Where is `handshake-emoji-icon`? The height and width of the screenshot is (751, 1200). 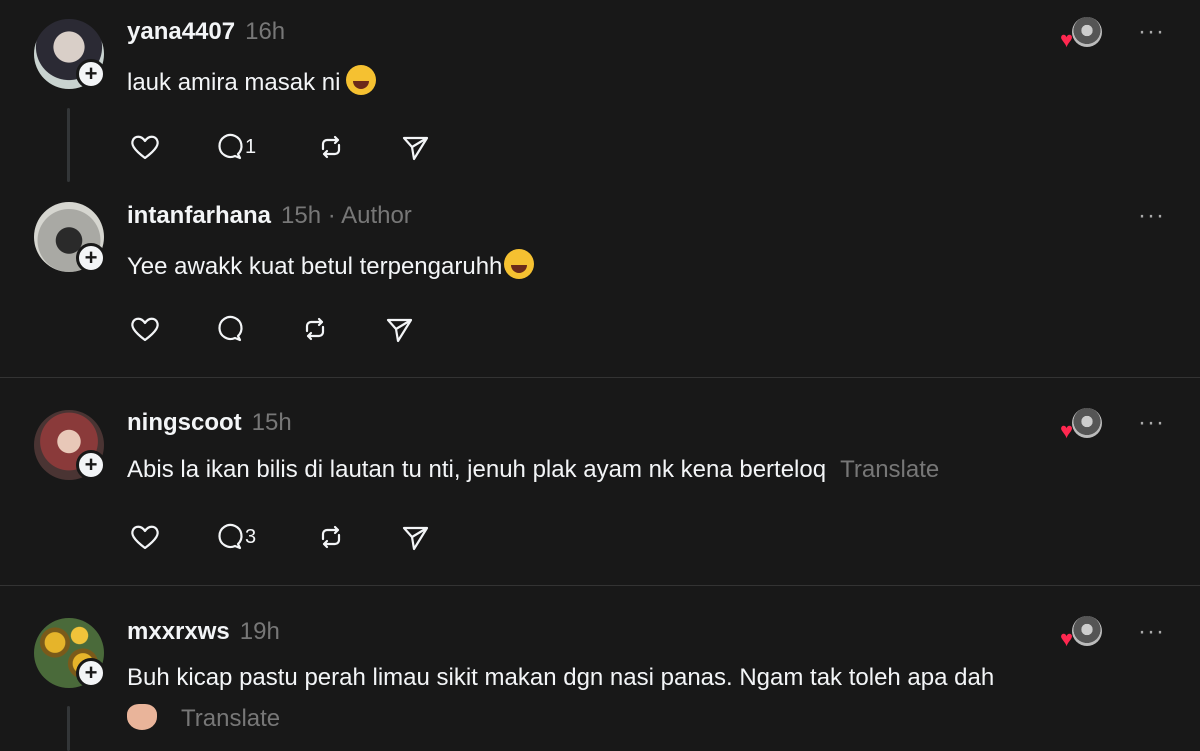 handshake-emoji-icon is located at coordinates (142, 717).